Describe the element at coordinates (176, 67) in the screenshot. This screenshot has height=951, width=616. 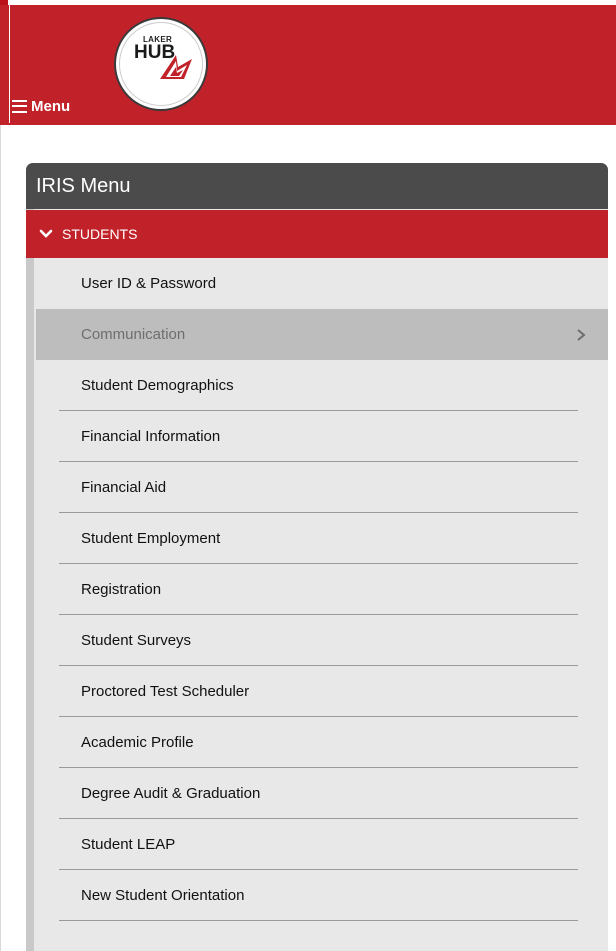
I see `sail-icon` at that location.